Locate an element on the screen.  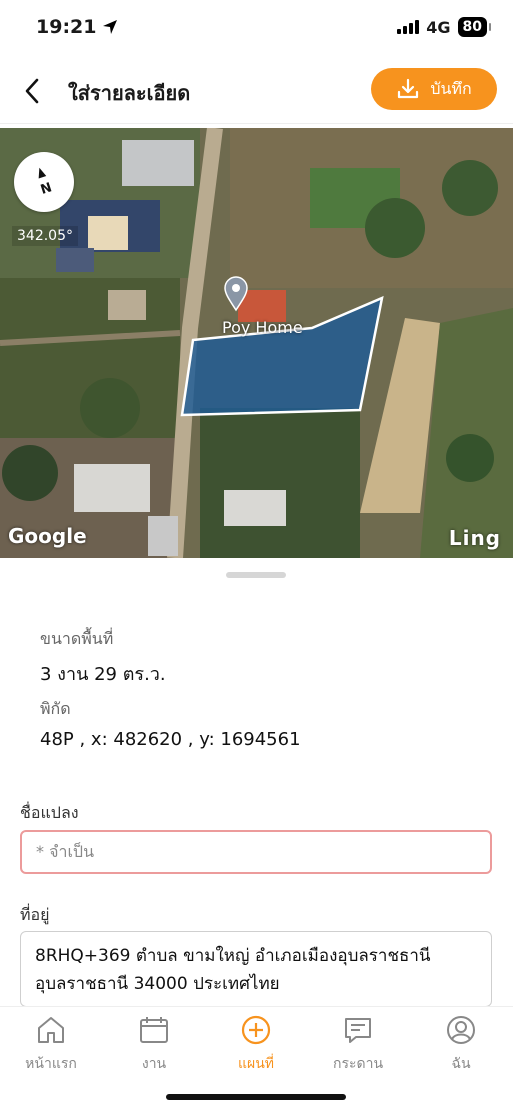
time-text: 19:21 is located at coordinates (66, 27).